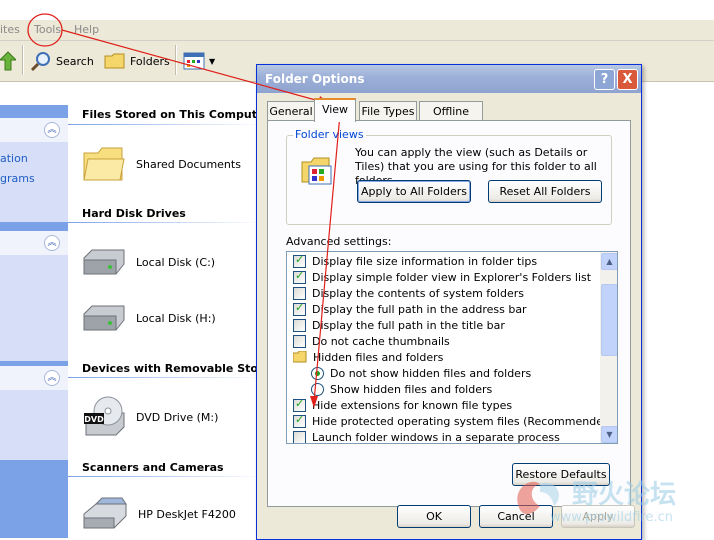  I want to click on views-button: ▼, so click(199, 61).